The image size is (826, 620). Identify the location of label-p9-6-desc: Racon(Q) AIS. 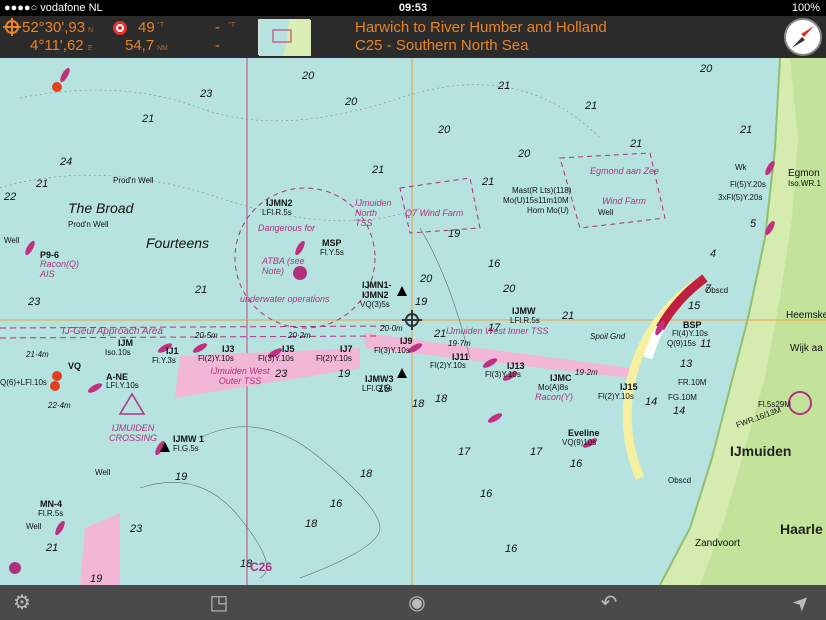
(60, 269).